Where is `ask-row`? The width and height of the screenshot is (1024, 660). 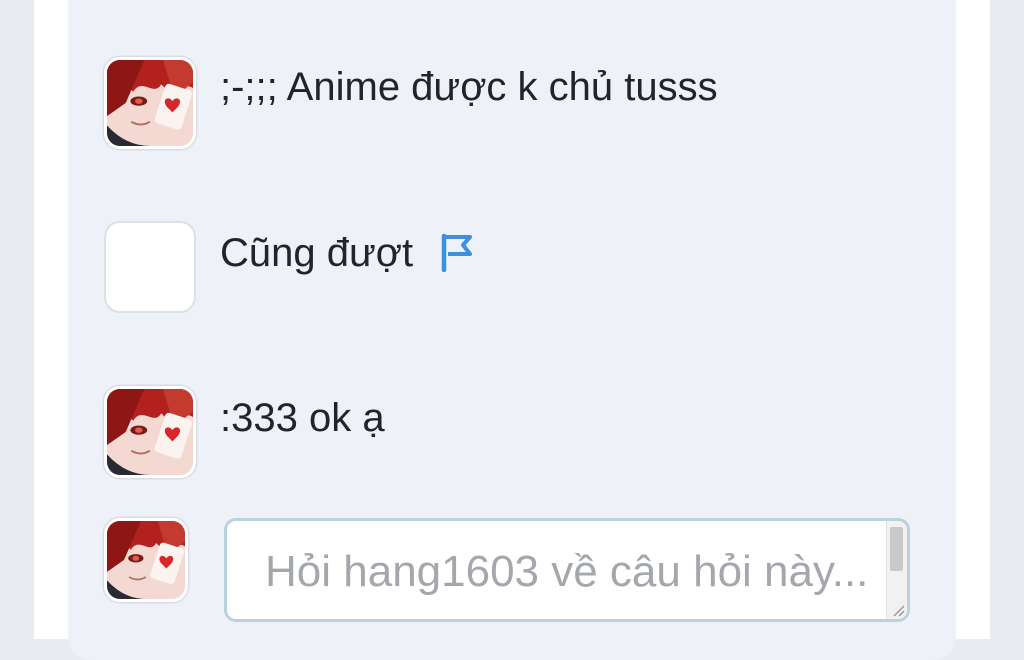 ask-row is located at coordinates (146, 560).